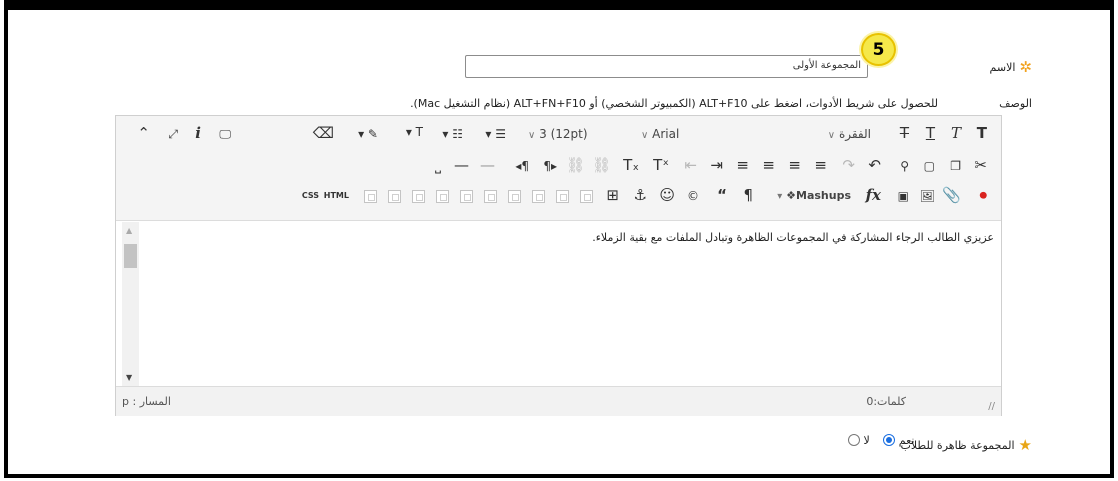 The width and height of the screenshot is (1118, 481). I want to click on paste-icon: ▢, so click(929, 166).